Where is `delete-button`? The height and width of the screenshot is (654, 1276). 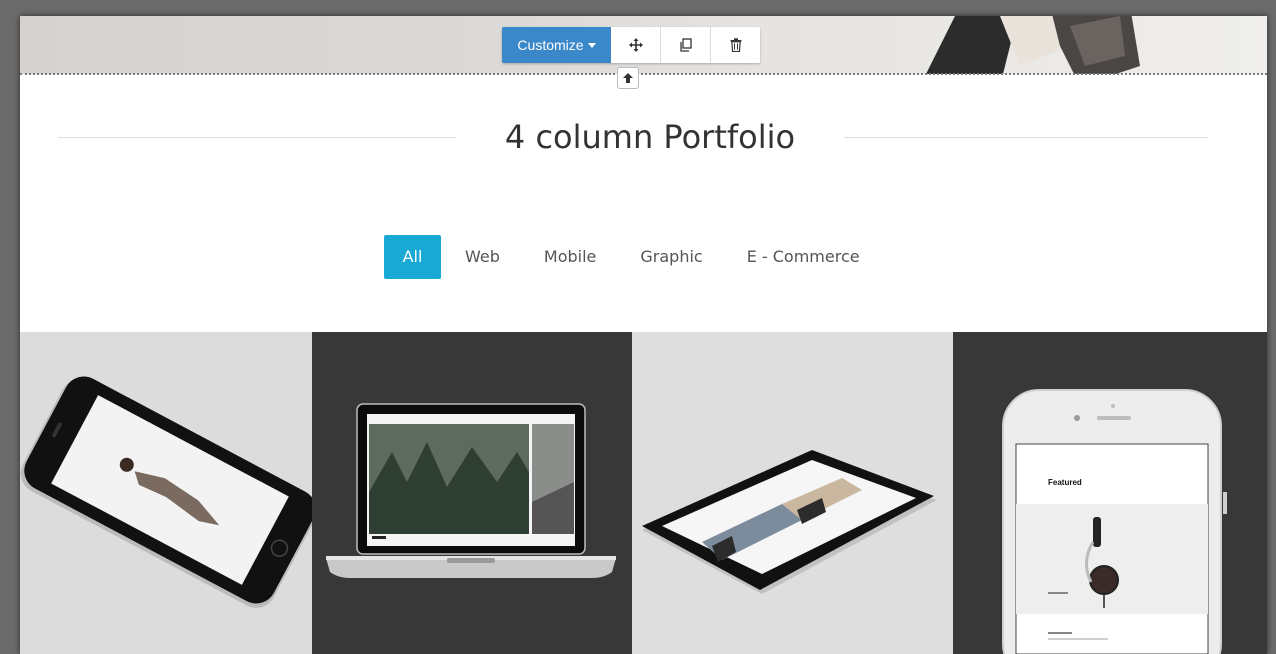
delete-button is located at coordinates (735, 45).